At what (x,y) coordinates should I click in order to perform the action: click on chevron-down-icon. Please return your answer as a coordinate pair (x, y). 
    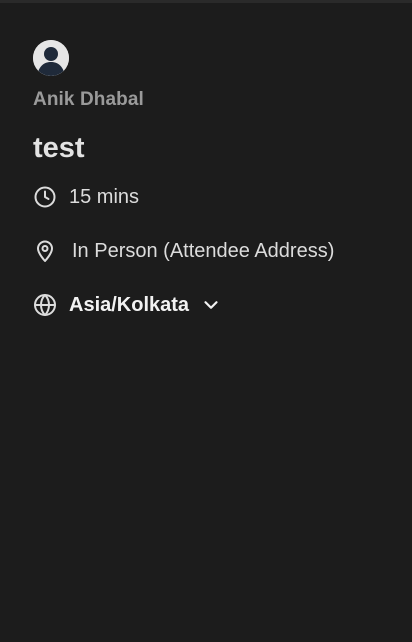
    Looking at the image, I should click on (211, 305).